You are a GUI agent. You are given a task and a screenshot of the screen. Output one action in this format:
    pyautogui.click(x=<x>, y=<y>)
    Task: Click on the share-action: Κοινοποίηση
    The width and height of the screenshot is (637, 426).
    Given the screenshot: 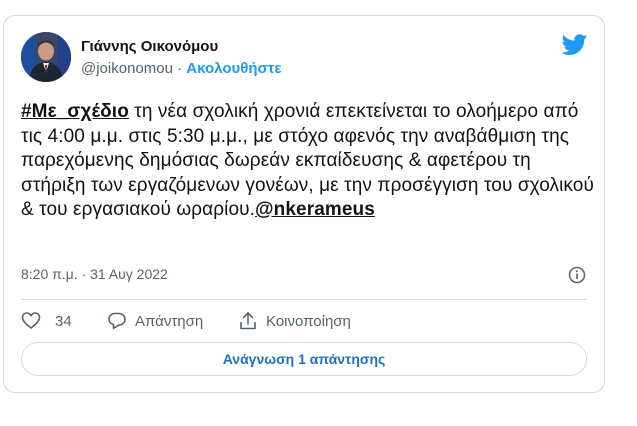 What is the action you would take?
    pyautogui.click(x=294, y=321)
    